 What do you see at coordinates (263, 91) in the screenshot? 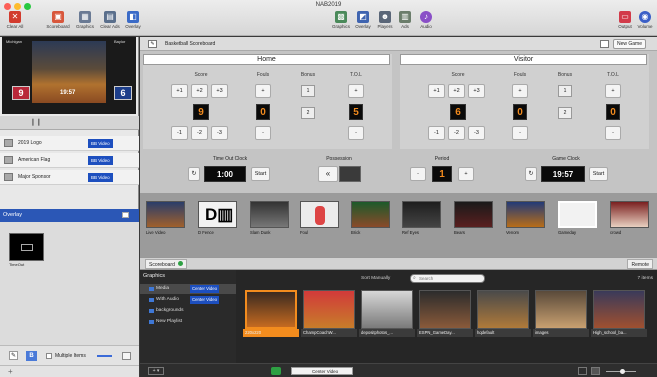
I see `home-fouls-plus-button: +` at bounding box center [263, 91].